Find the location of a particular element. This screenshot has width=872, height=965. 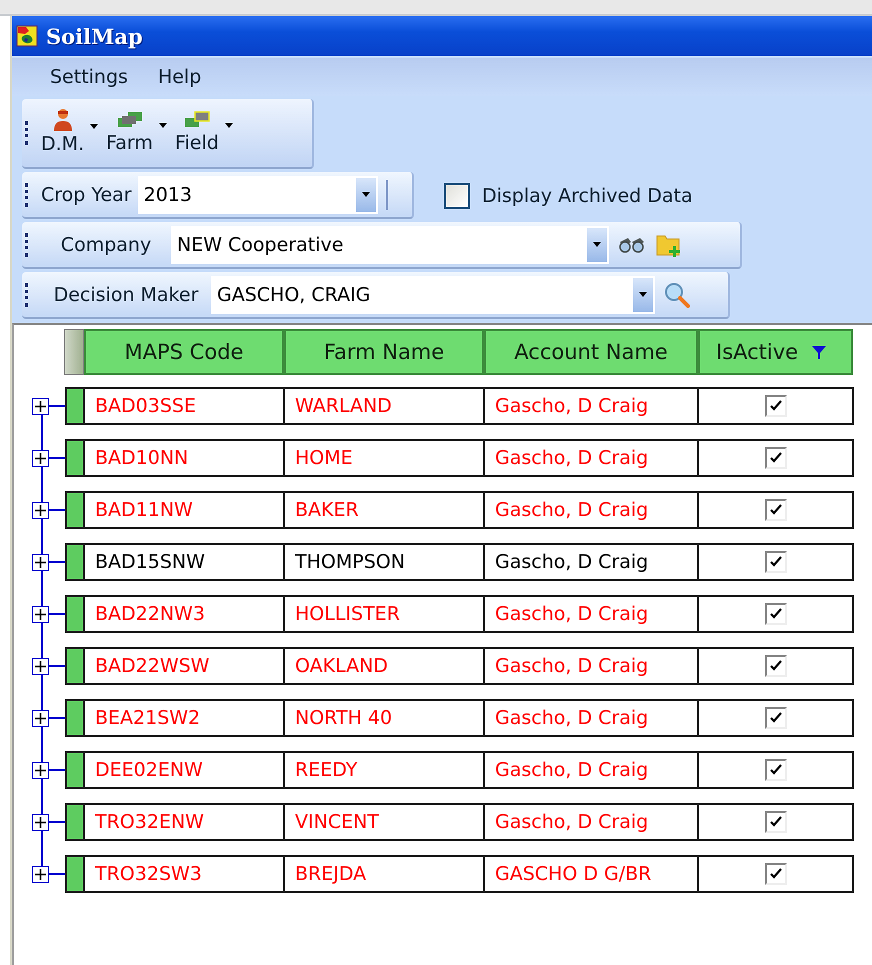

table-cell: TRO32ENW is located at coordinates (185, 822).